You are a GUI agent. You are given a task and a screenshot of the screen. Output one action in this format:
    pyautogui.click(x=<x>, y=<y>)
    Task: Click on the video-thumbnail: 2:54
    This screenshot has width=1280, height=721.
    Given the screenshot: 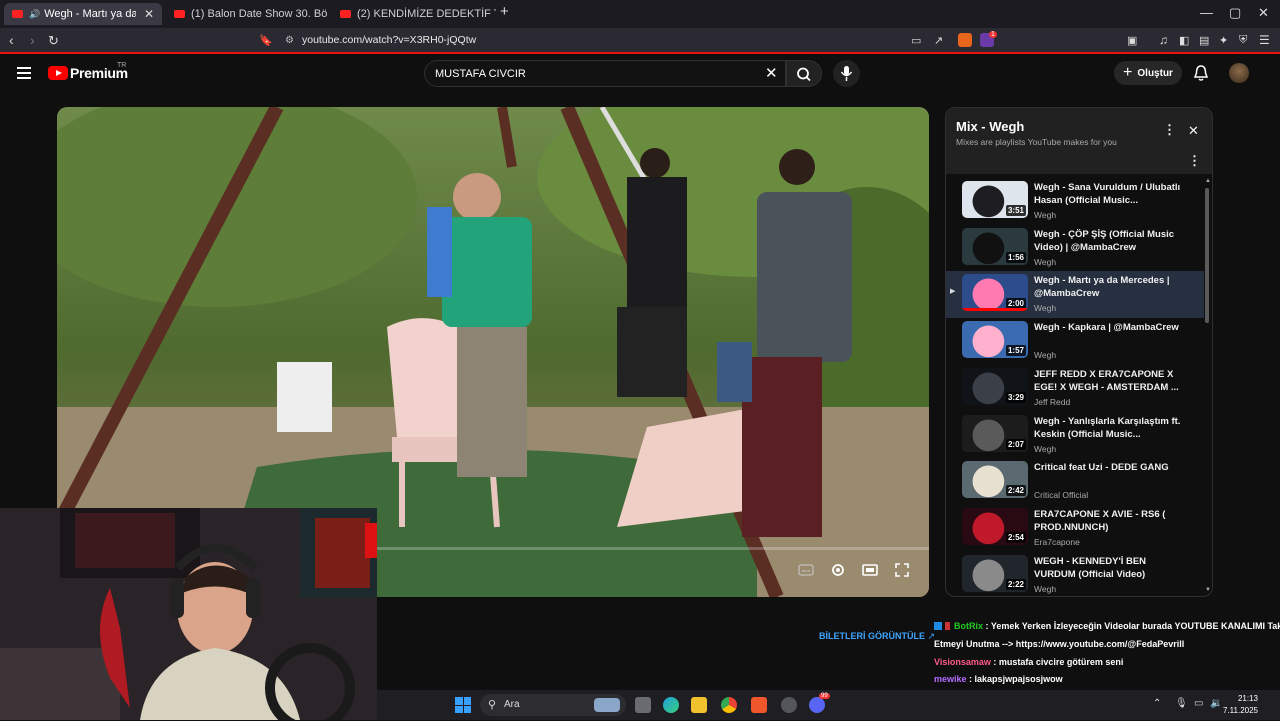 What is the action you would take?
    pyautogui.click(x=995, y=526)
    